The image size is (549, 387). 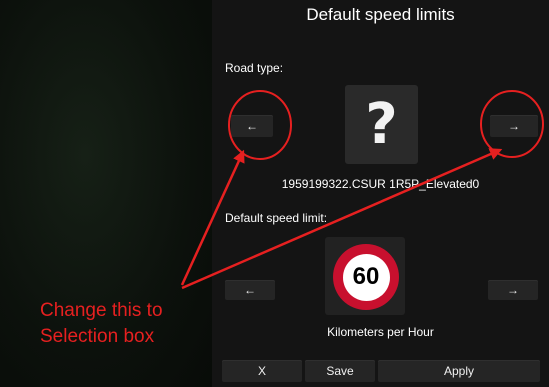 I want to click on annotation-line-1: Change this to, so click(x=101, y=310).